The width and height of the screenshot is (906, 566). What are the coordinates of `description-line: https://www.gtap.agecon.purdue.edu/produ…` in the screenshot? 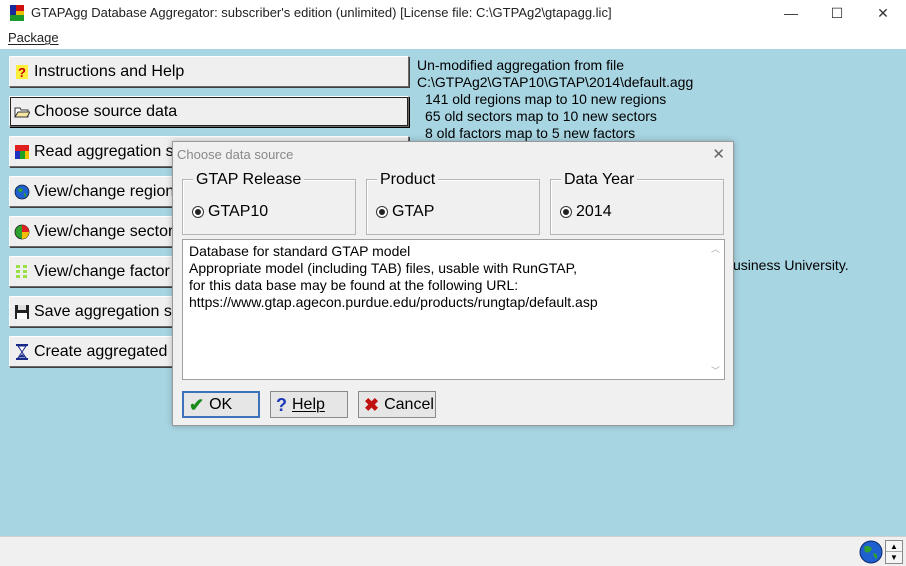 It's located at (393, 302).